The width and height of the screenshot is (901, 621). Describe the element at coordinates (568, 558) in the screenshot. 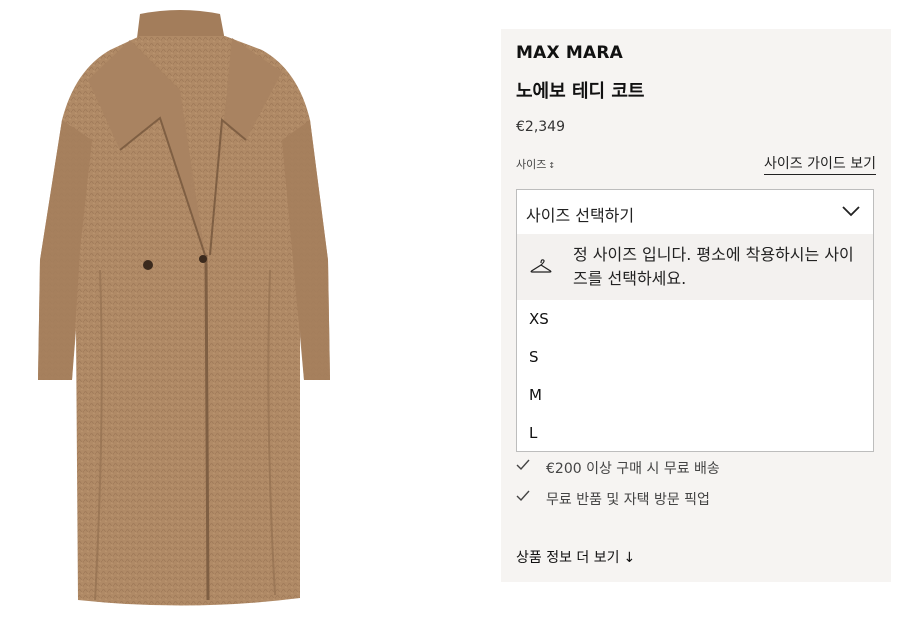

I see `more-info-label: 상품 정보 더 보기` at that location.